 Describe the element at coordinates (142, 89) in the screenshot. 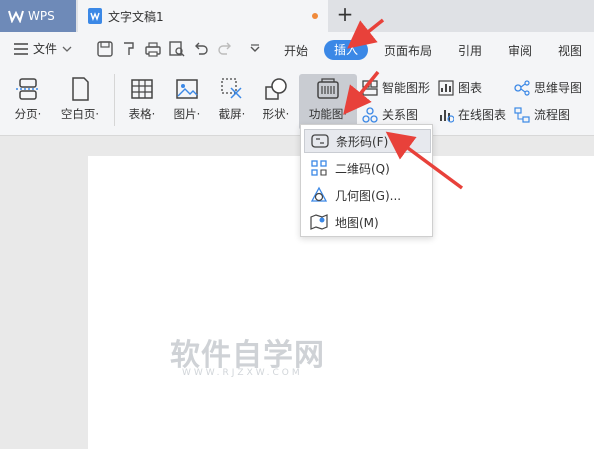

I see `table-icon` at that location.